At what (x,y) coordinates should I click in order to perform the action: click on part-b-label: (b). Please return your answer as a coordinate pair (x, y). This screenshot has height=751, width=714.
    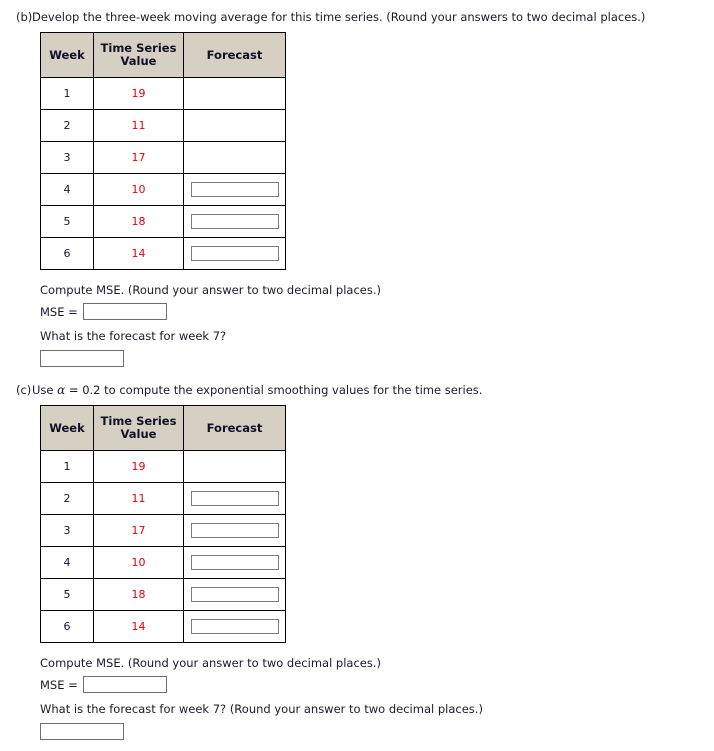
    Looking at the image, I should click on (24, 17).